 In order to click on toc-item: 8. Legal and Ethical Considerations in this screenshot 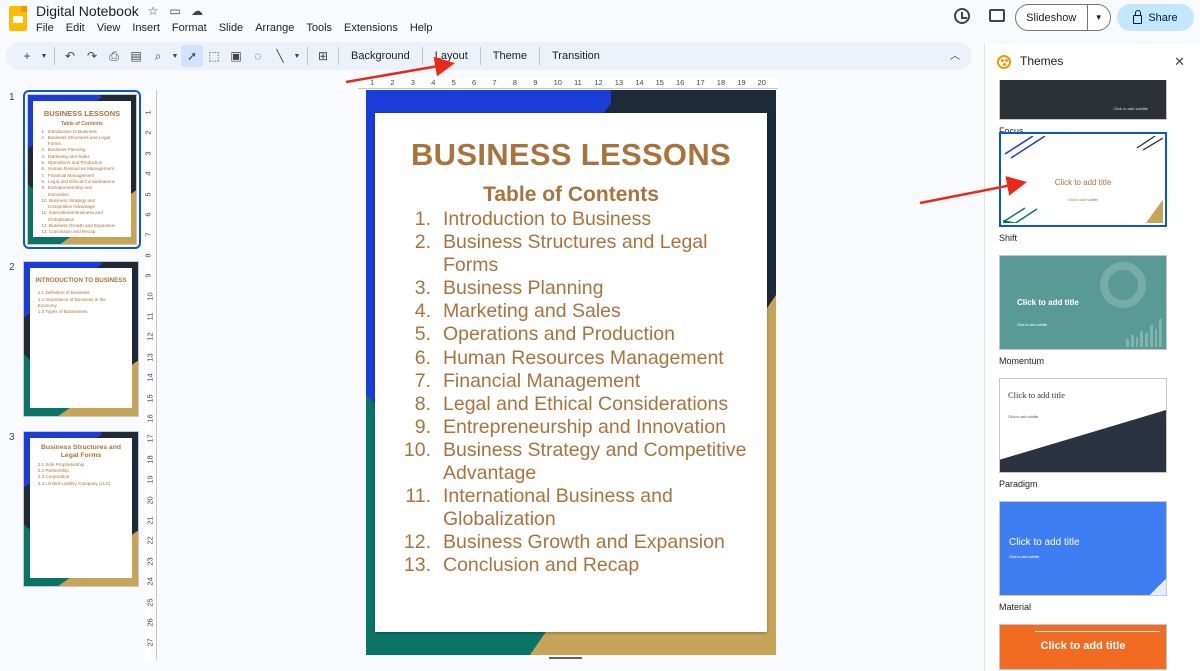, I will do `click(582, 404)`.